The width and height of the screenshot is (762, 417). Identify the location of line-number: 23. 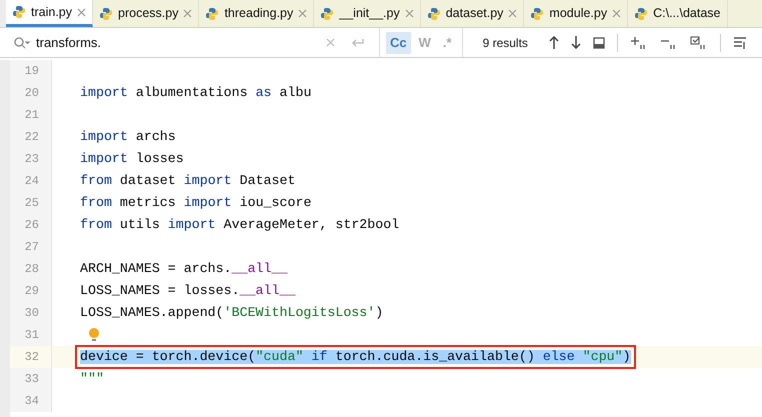
(31, 159).